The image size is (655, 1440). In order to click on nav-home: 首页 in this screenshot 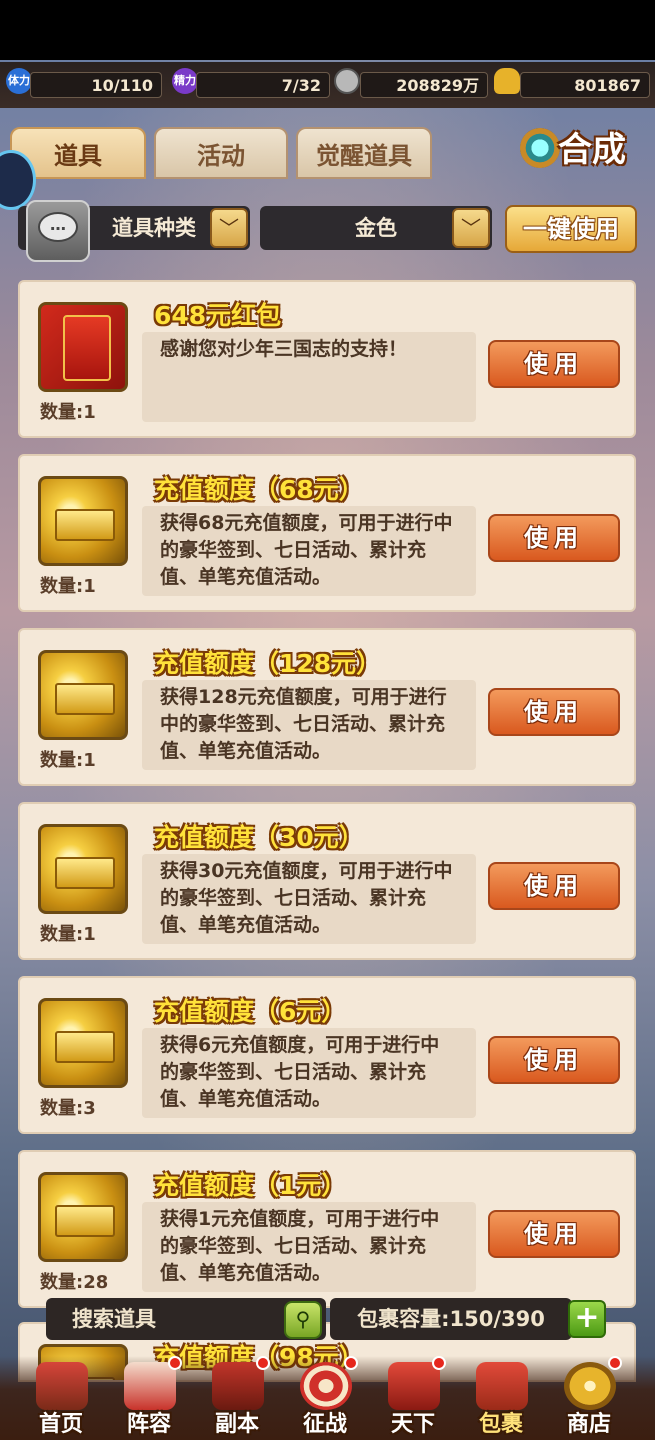, I will do `click(61, 1398)`.